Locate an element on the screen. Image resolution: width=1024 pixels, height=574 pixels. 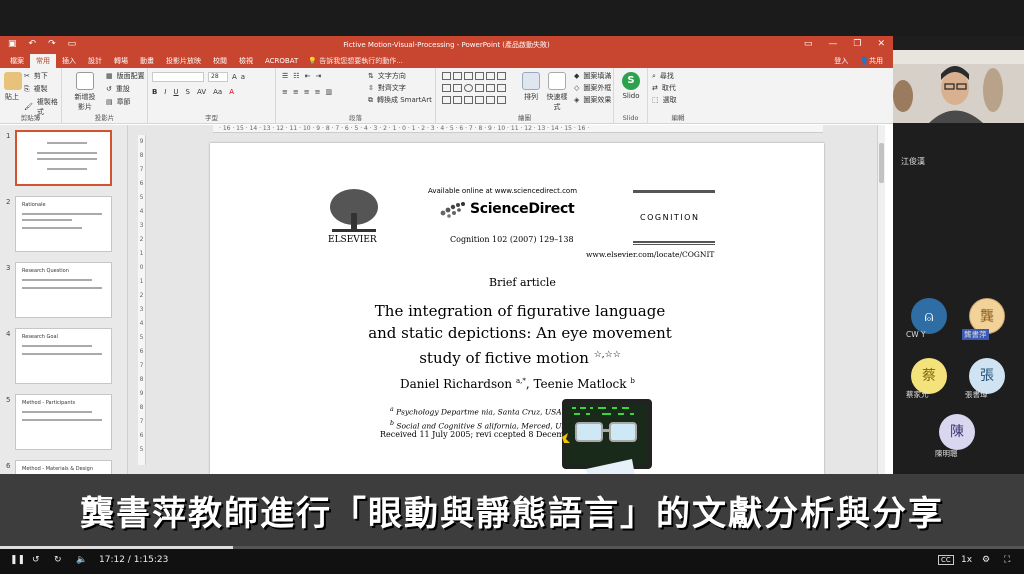
slido-button: S Slido is located at coordinates (631, 86).